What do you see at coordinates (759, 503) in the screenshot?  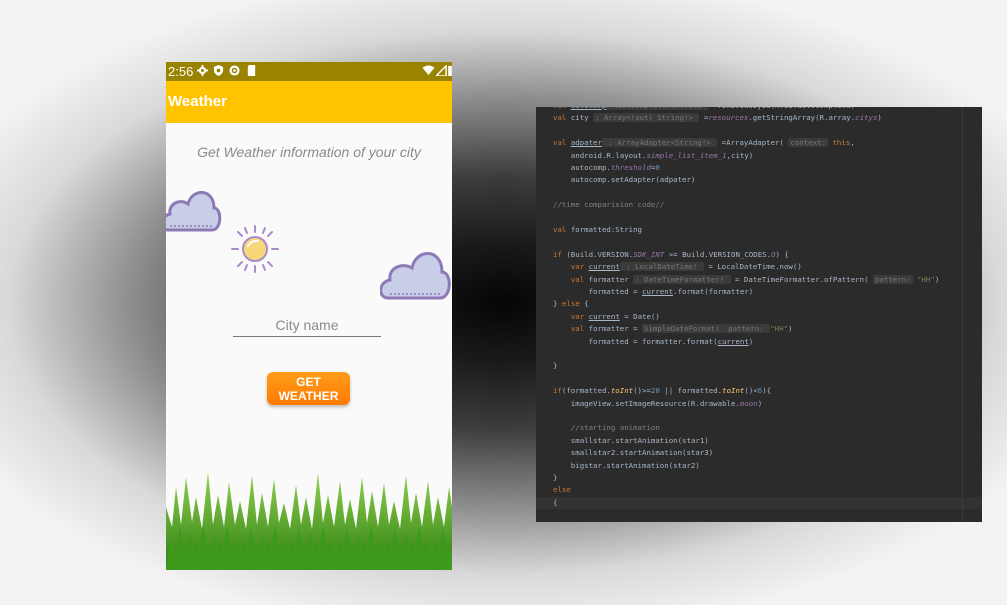 I see `code-line: {` at bounding box center [759, 503].